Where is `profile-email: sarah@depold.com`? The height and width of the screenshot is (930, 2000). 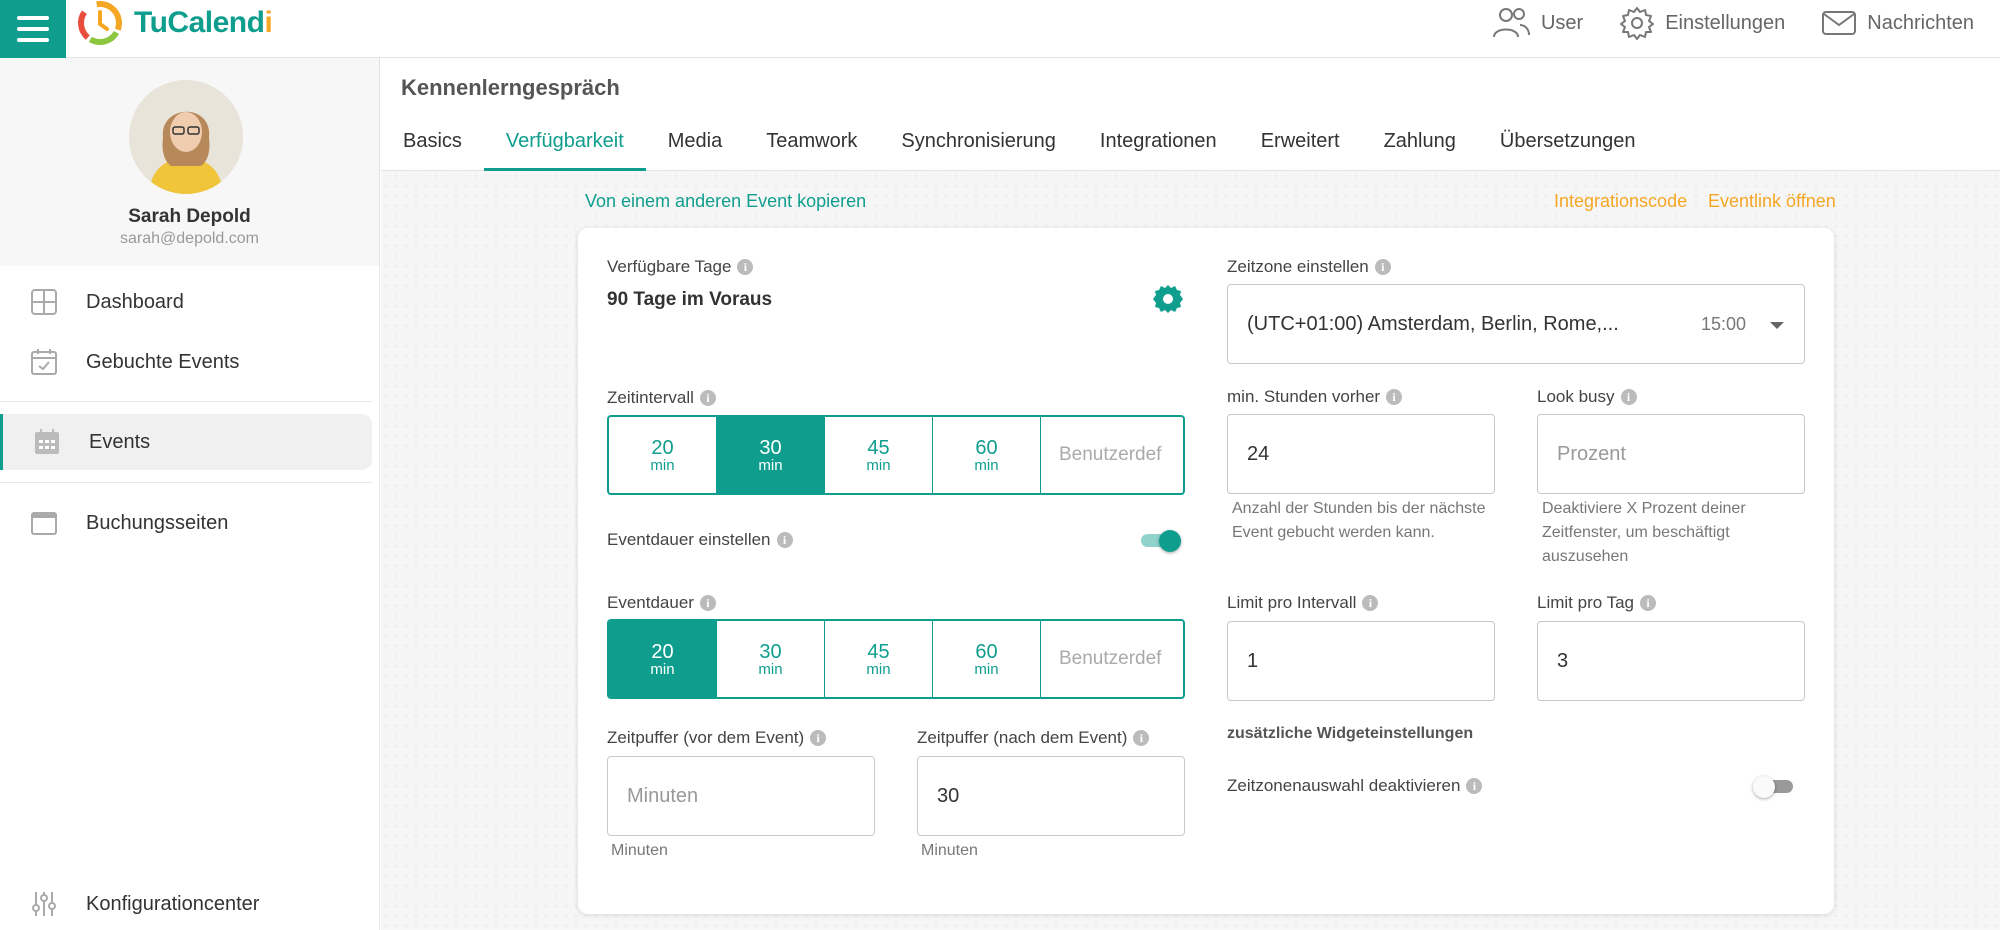 profile-email: sarah@depold.com is located at coordinates (189, 238).